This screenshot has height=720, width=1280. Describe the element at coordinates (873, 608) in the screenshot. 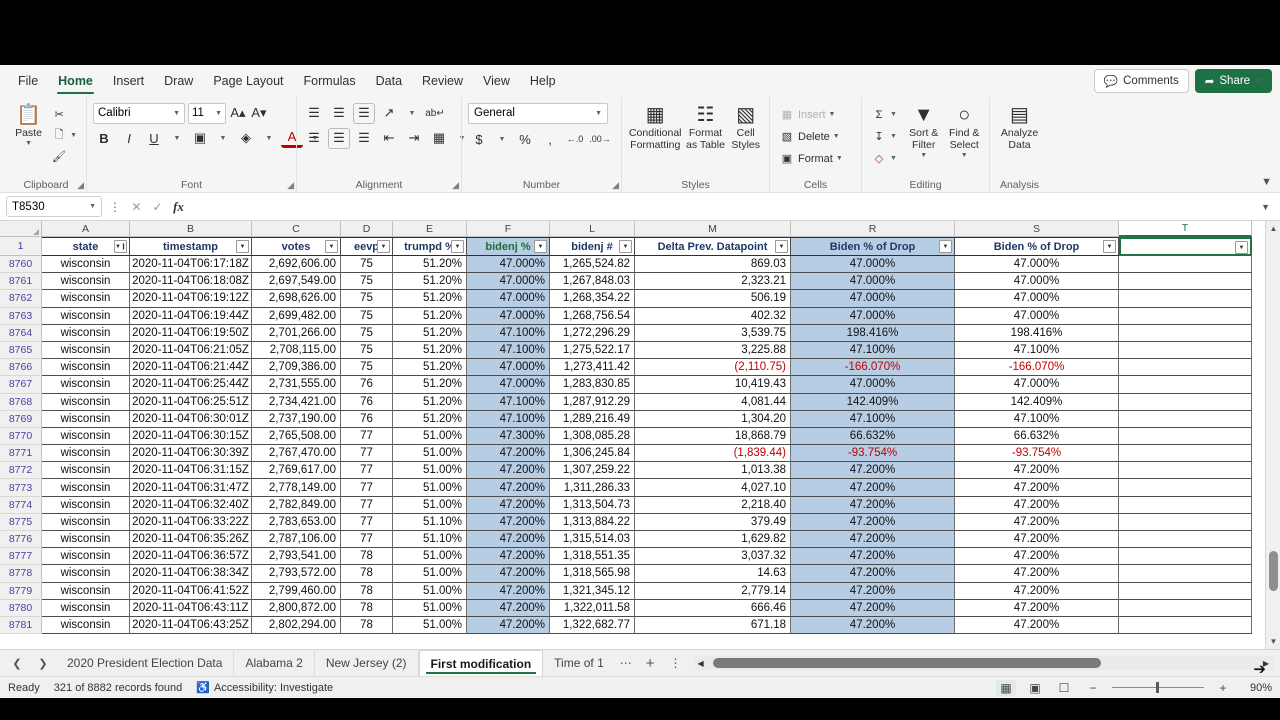

I see `cell-R8780: 47.200%` at that location.